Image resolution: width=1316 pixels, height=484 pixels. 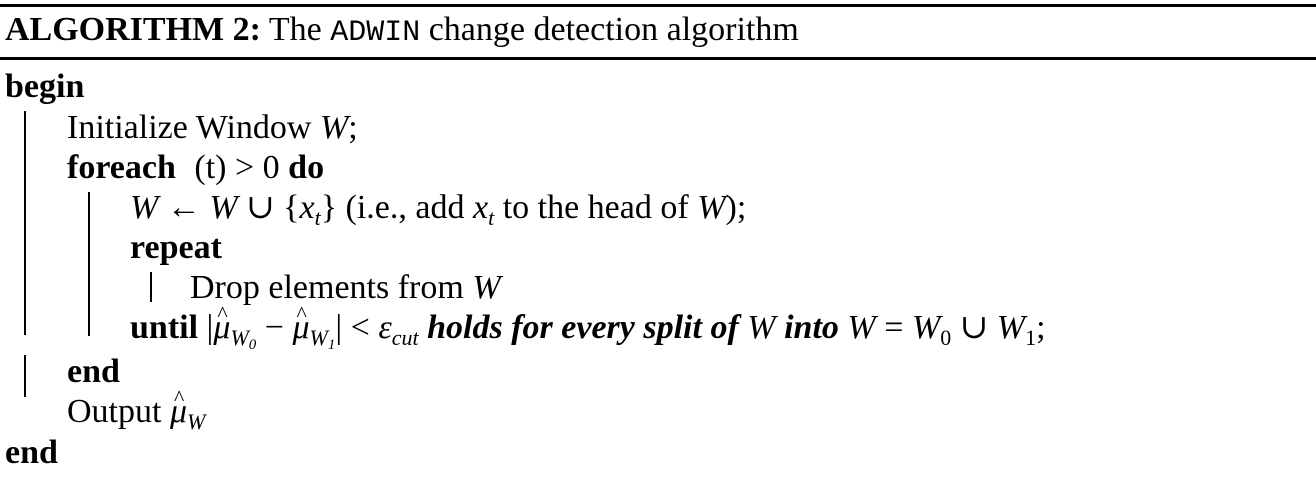 What do you see at coordinates (480, 207) in the screenshot?
I see `assign-x2: x` at bounding box center [480, 207].